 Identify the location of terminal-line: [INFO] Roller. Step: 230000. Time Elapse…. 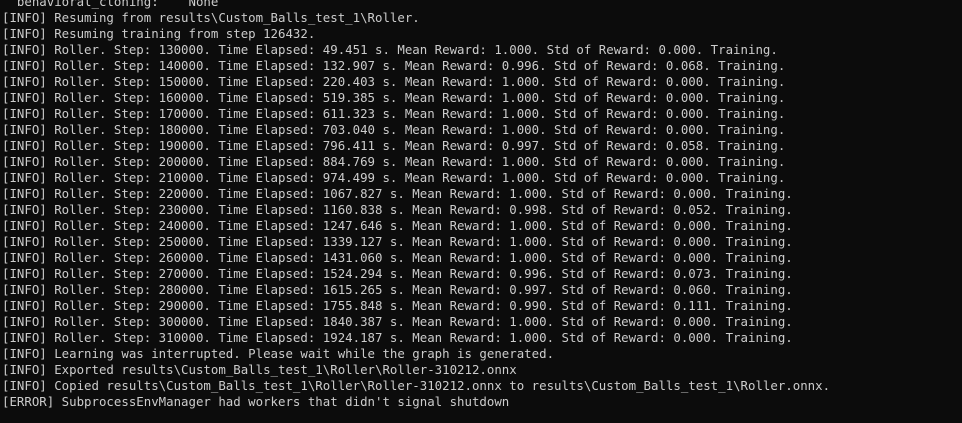
(397, 209).